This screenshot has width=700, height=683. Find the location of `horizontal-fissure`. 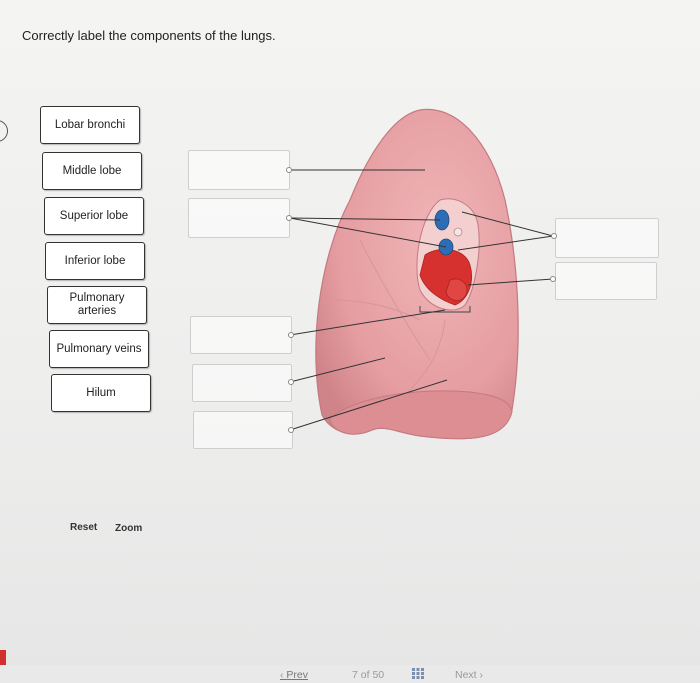

horizontal-fissure is located at coordinates (375, 310).